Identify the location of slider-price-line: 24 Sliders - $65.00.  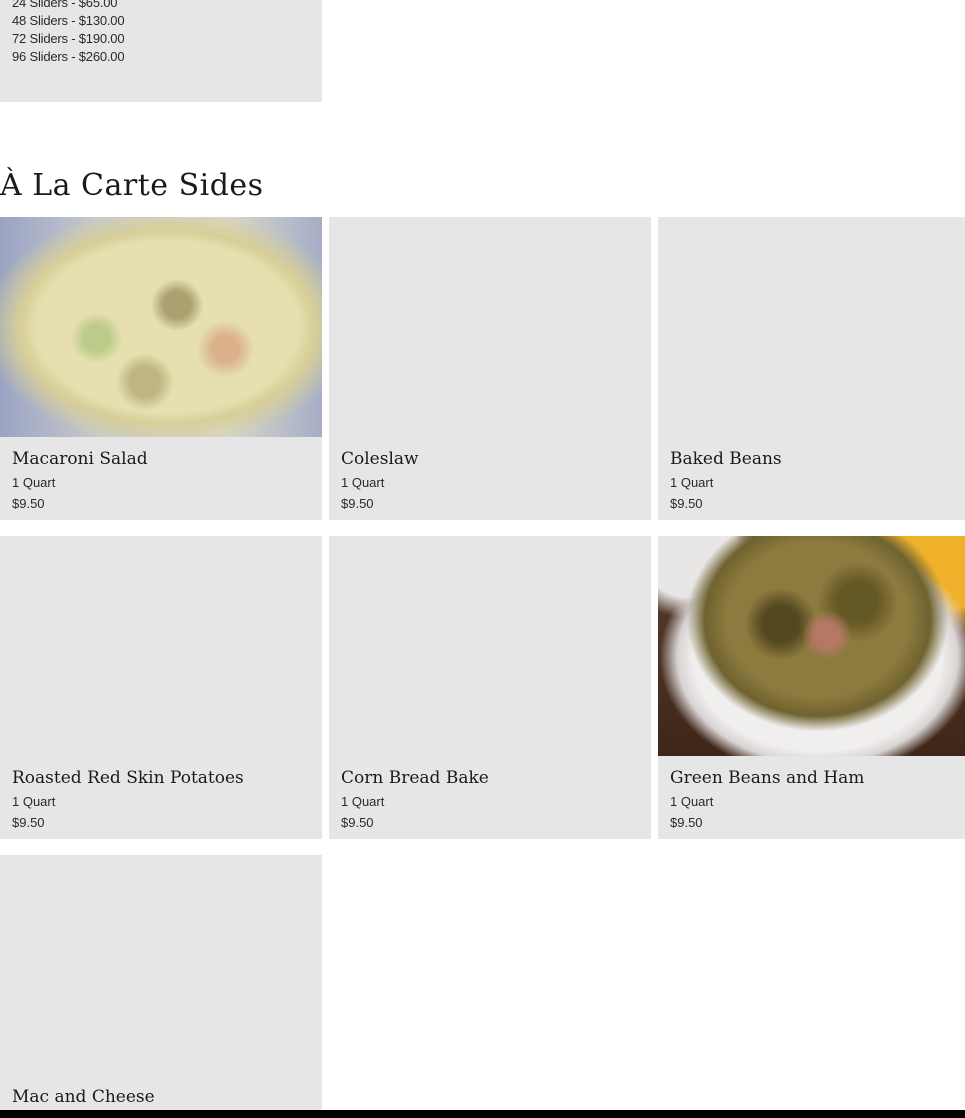
(65, 5).